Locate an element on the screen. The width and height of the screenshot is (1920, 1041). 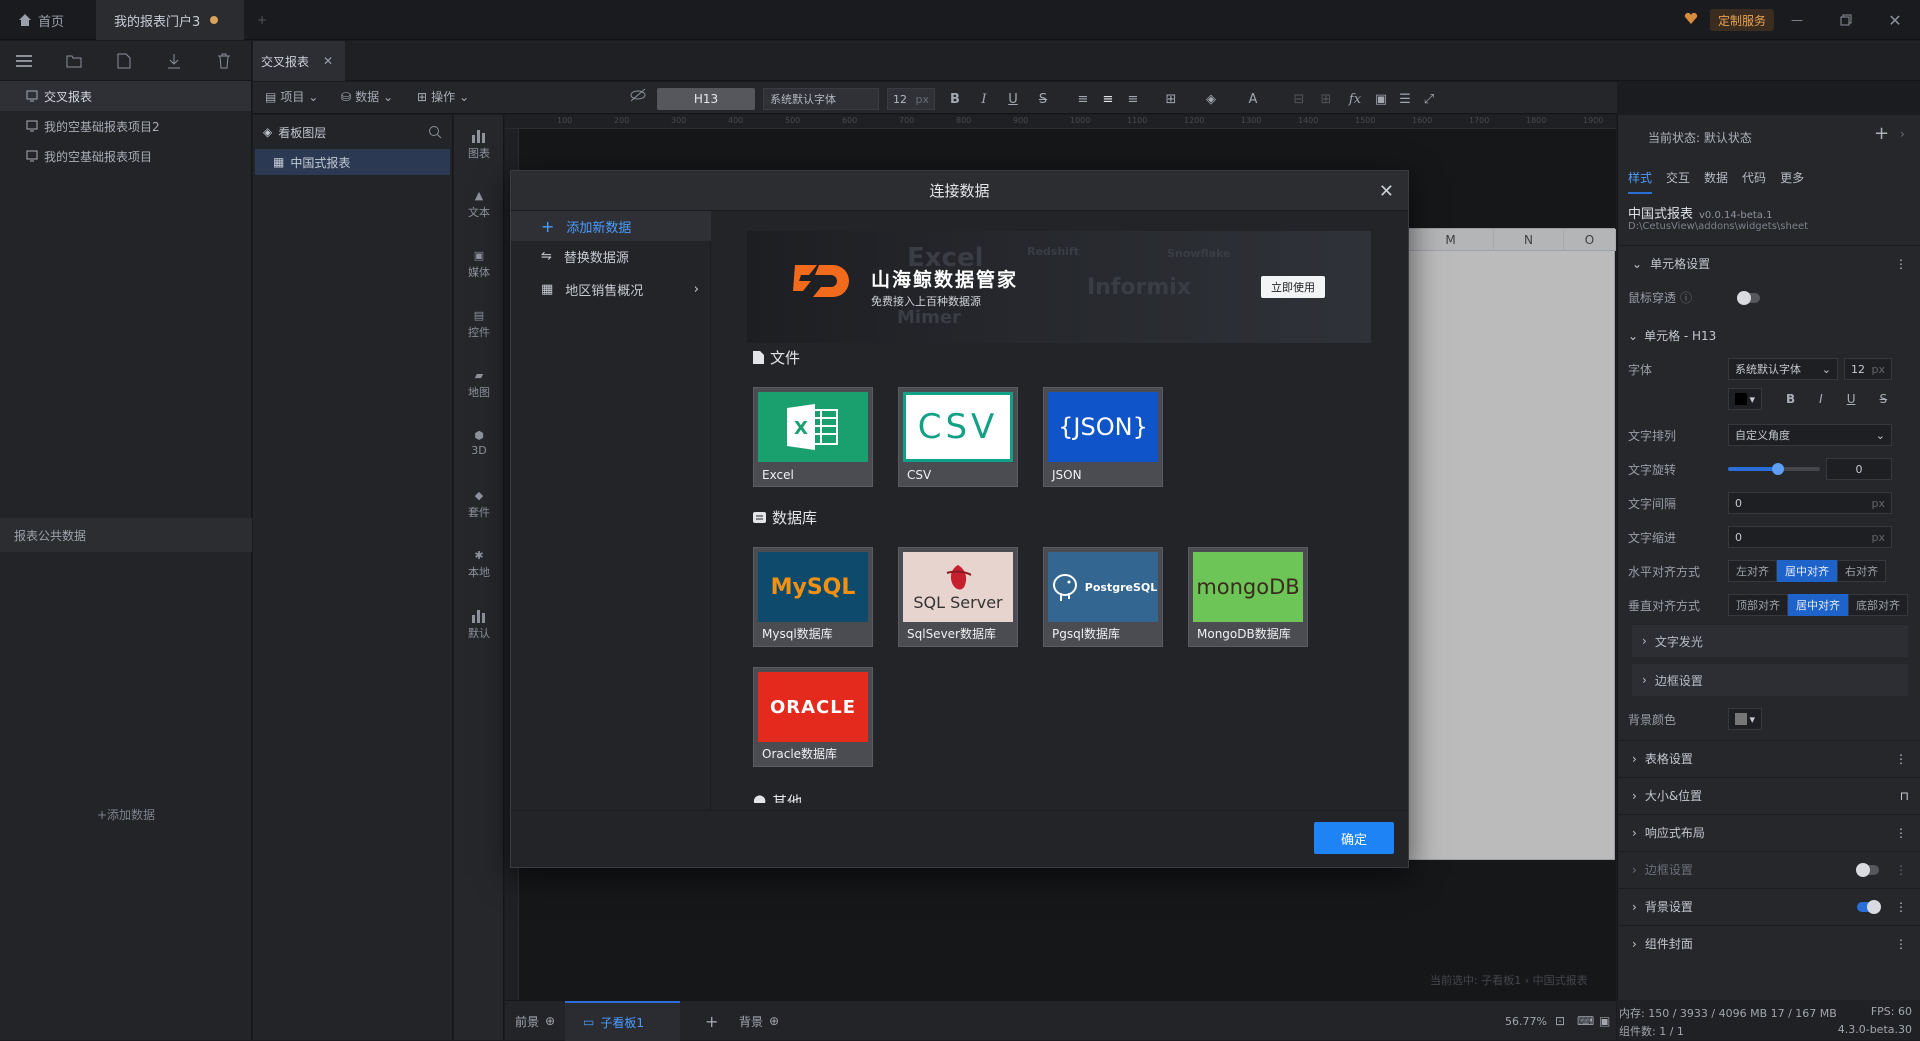
formula-icon: fx is located at coordinates (1355, 99).